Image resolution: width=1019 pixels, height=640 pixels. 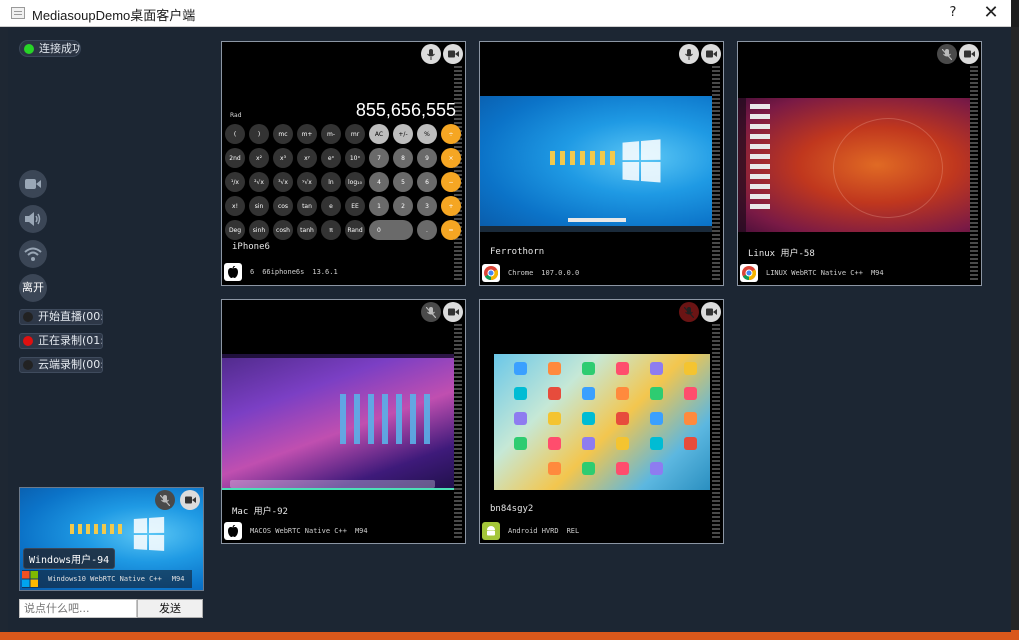 I want to click on microphone-muted-icon, so click(x=431, y=312).